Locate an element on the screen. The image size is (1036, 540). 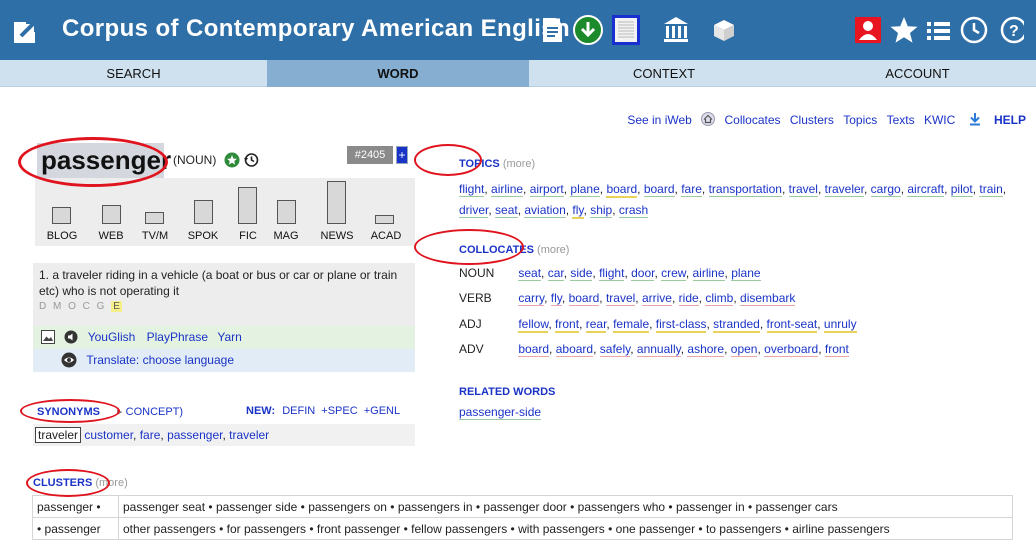
tab-account: ACCOUNT is located at coordinates (917, 73).